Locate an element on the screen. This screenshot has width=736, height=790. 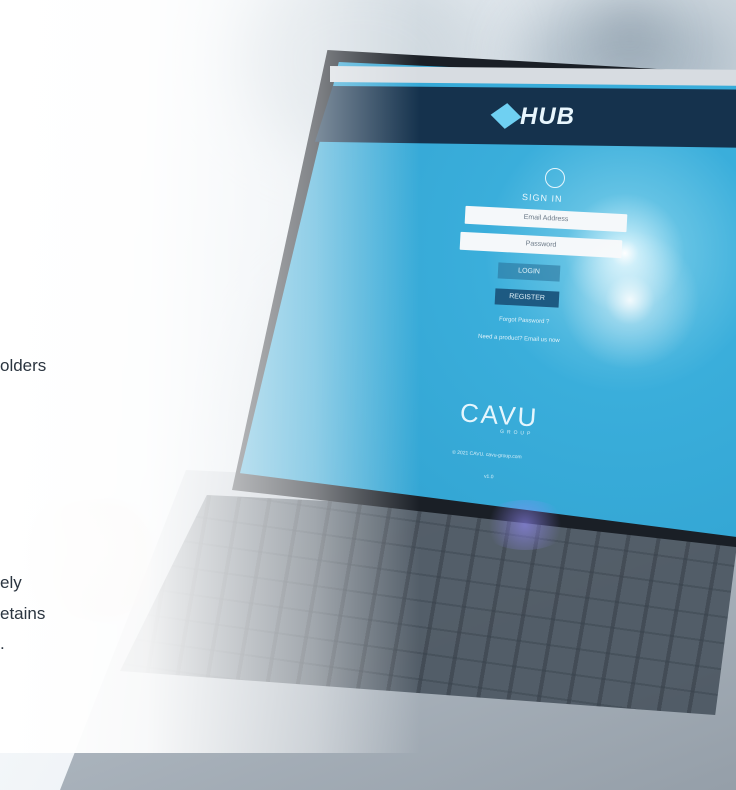
user-icon is located at coordinates (555, 178).